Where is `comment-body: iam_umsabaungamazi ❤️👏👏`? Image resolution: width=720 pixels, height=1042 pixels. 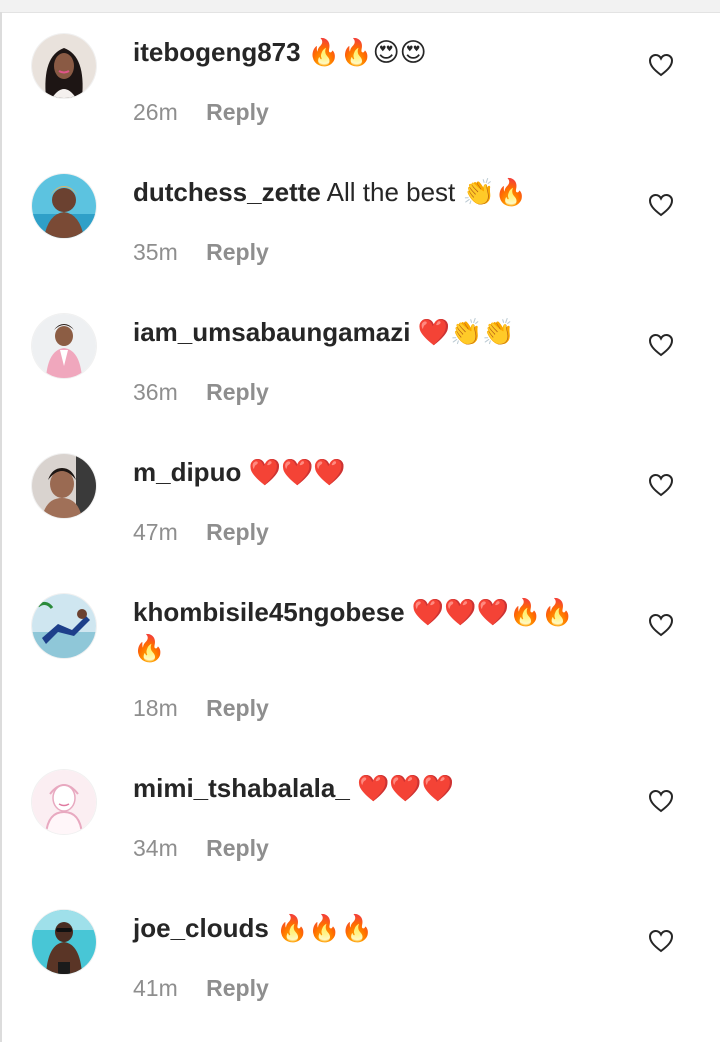 comment-body: iam_umsabaungamazi ❤️👏👏 is located at coordinates (368, 332).